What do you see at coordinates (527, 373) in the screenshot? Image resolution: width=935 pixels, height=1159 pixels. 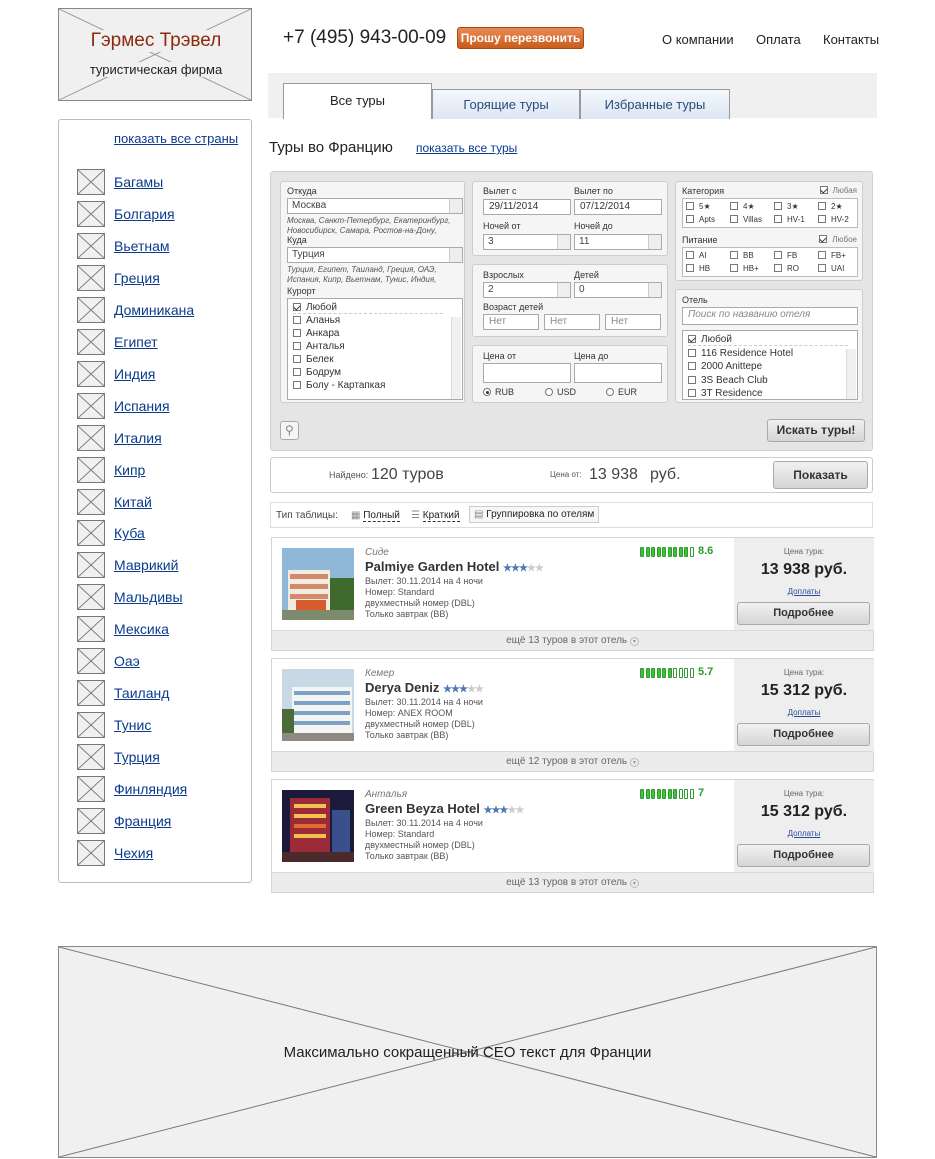 I see `price-from-input` at bounding box center [527, 373].